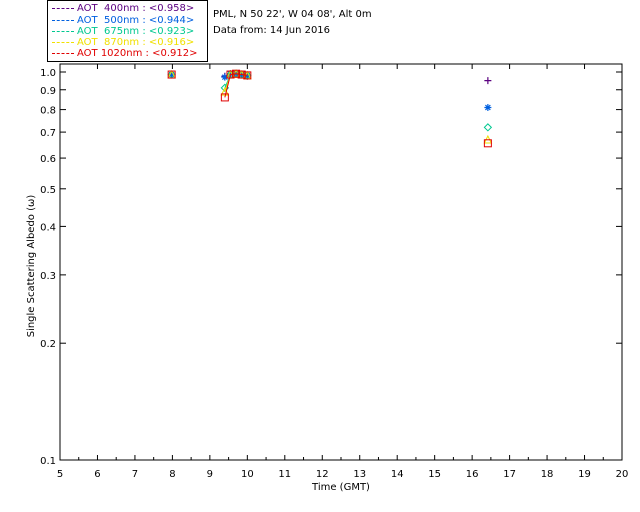 This screenshot has height=512, width=640. What do you see at coordinates (330, 108) in the screenshot?
I see `data-marks` at bounding box center [330, 108].